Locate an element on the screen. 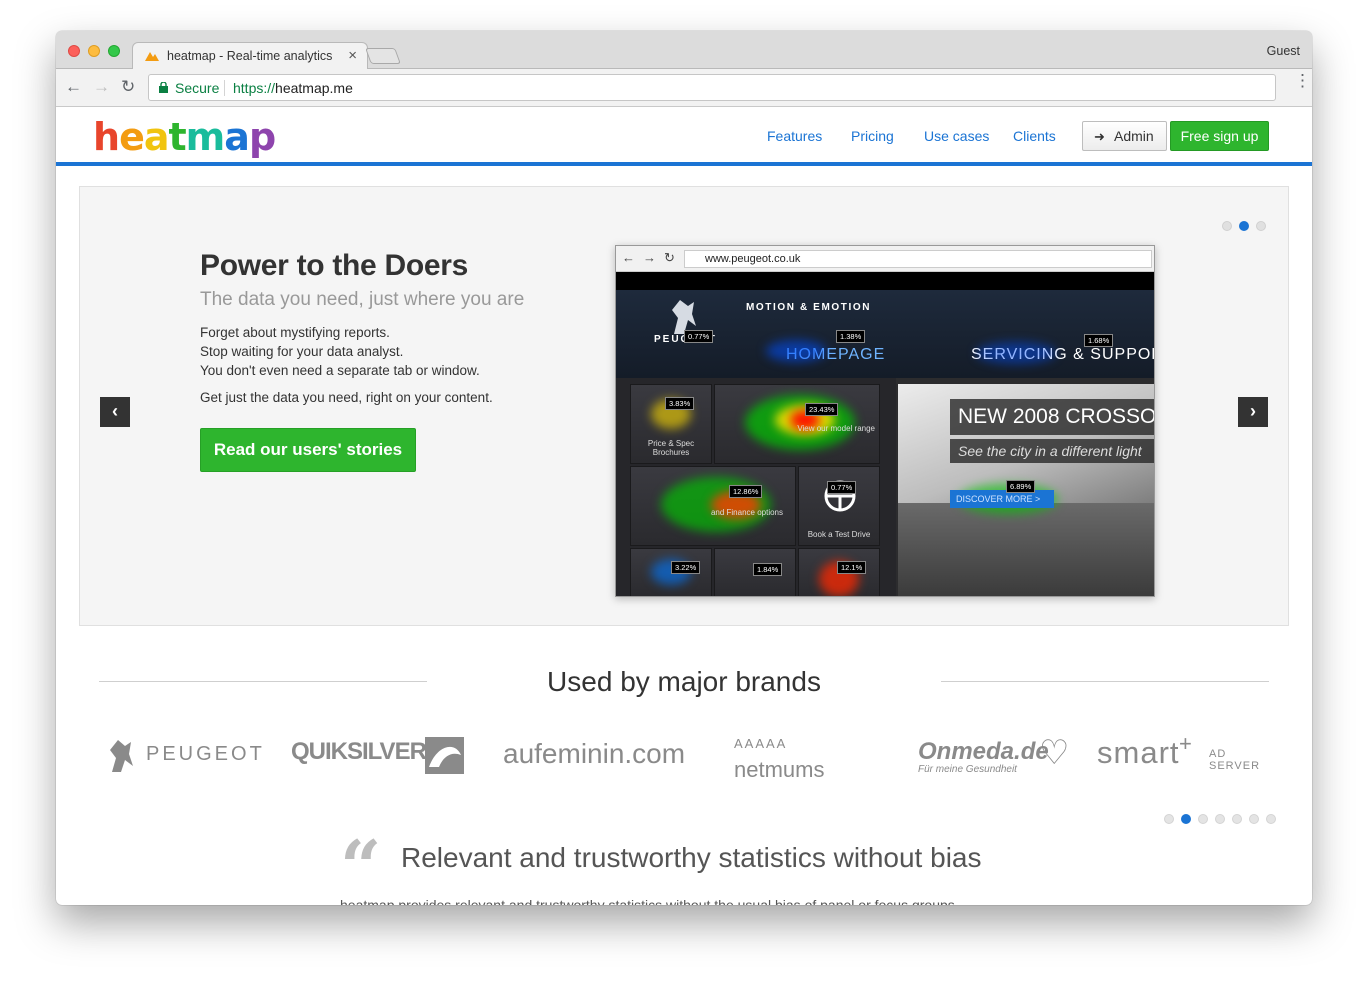 The image size is (1368, 985). tile-label: Price & Spec Brochures is located at coordinates (671, 448).